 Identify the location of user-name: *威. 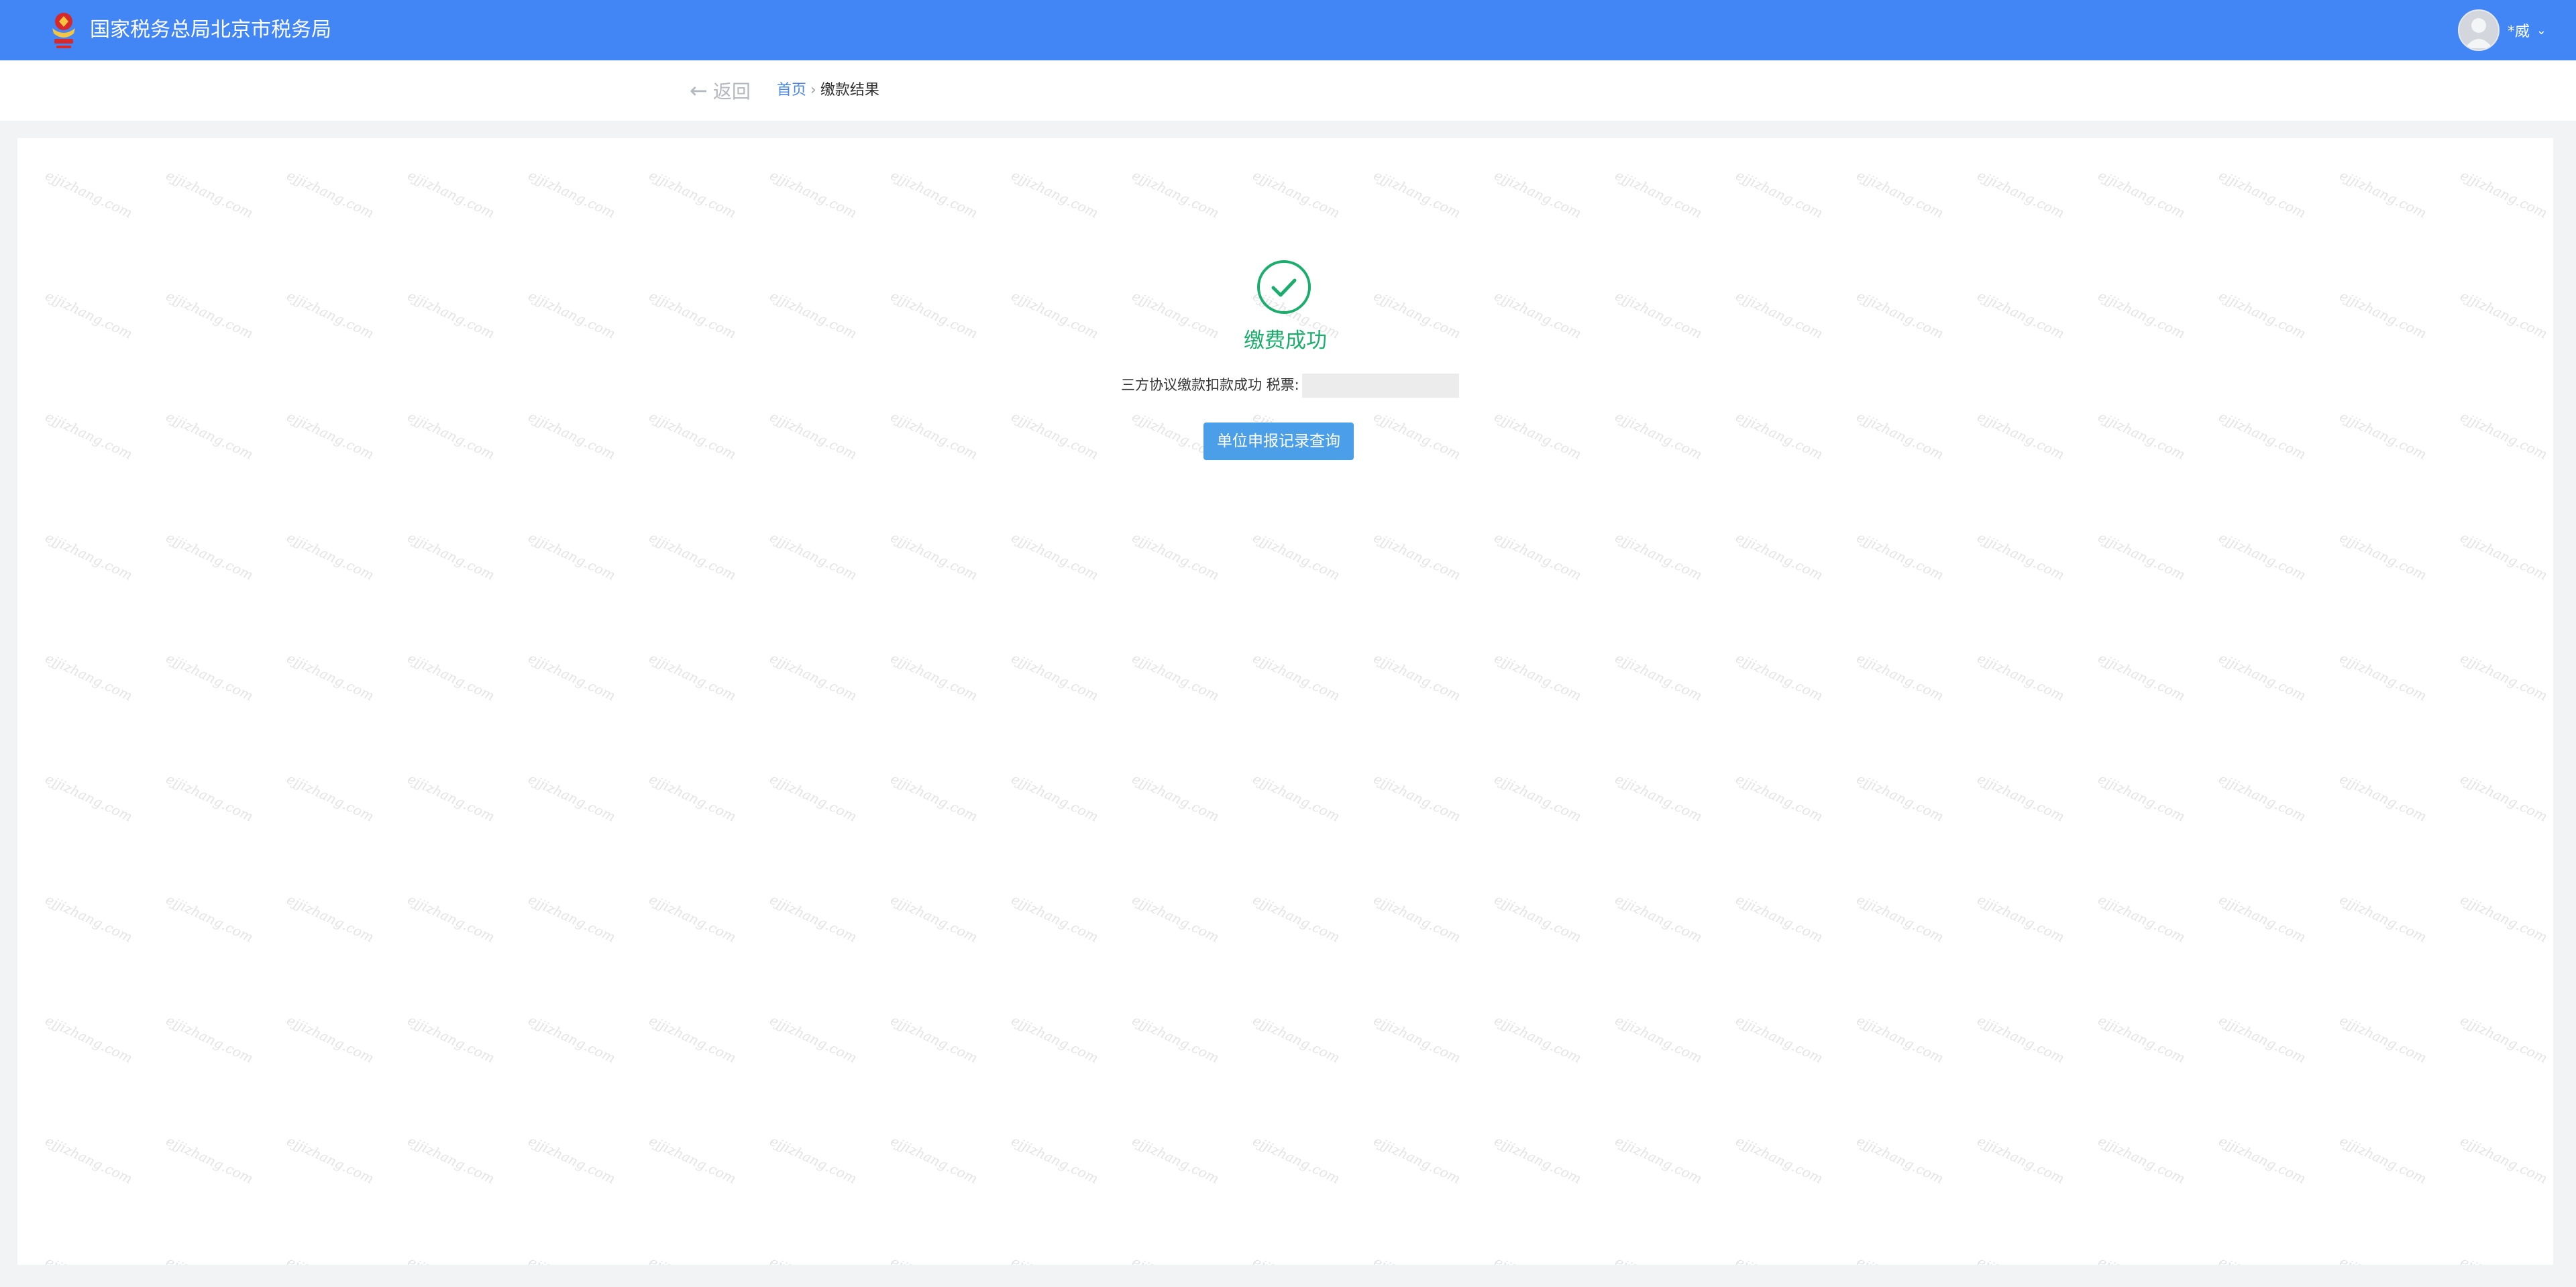
(2519, 30).